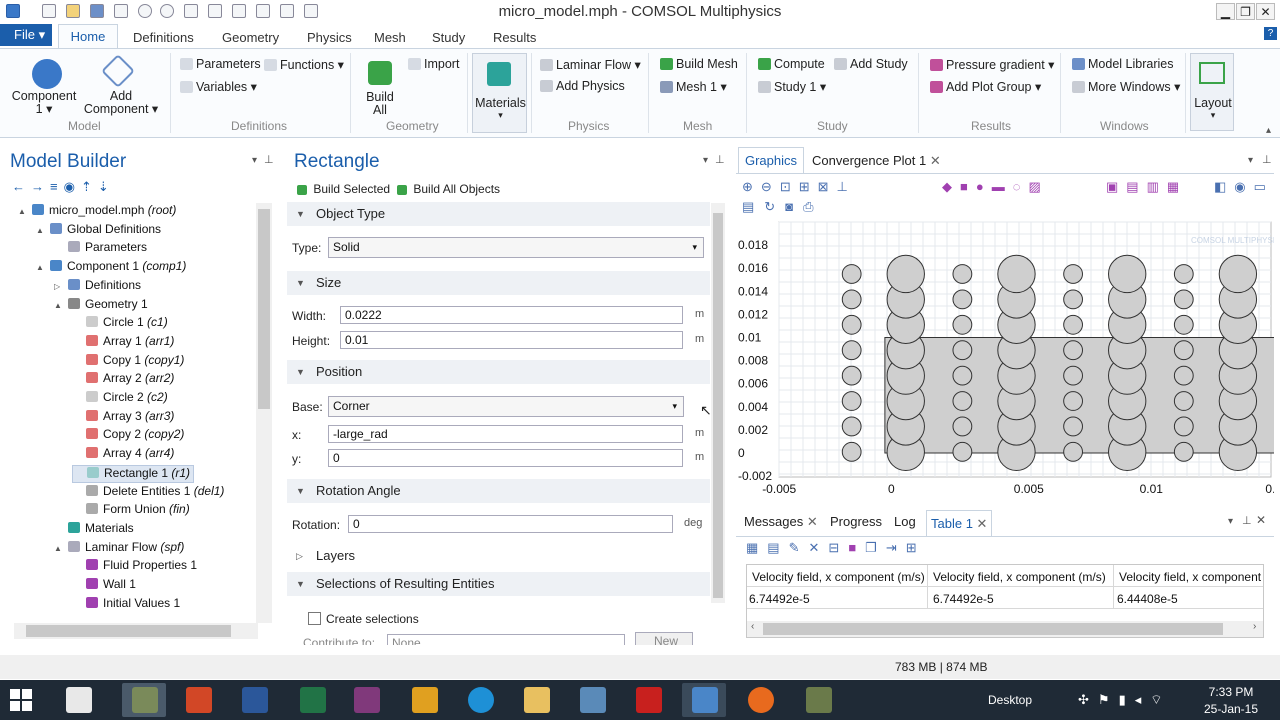 The image size is (1280, 720). I want to click on tree-item: Circle 1 (c1), so click(120, 324).